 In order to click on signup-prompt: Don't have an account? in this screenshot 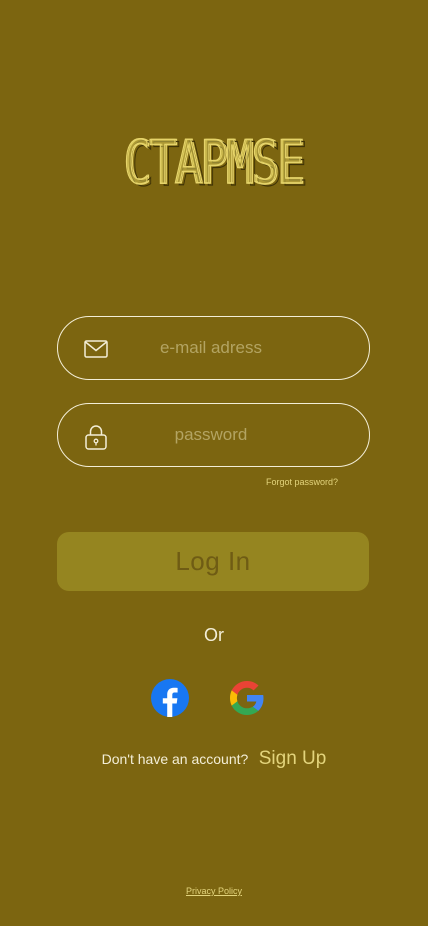, I will do `click(175, 759)`.